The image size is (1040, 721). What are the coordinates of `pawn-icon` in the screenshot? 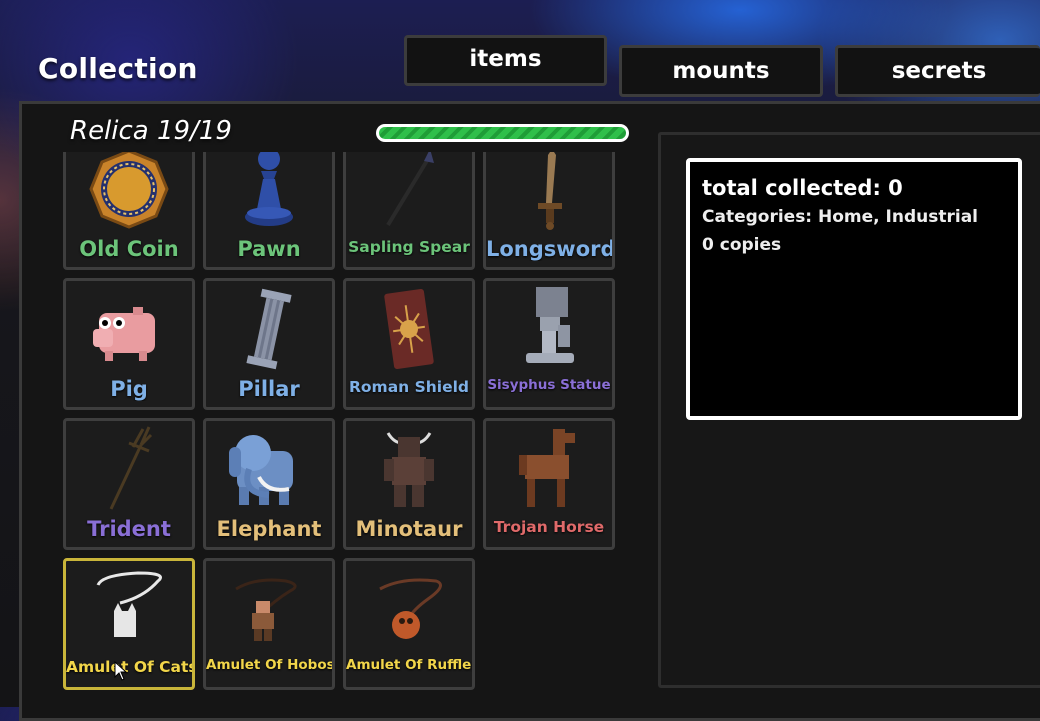 It's located at (269, 192).